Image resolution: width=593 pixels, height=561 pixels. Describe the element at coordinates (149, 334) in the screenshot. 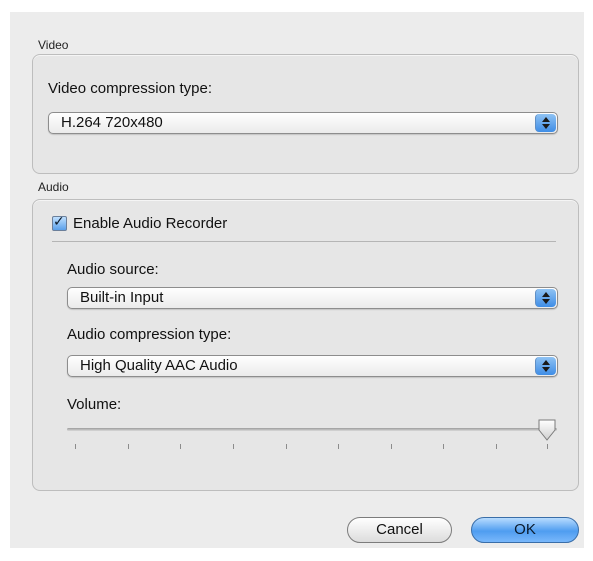

I see `audio-compression-label: Audio compression type:` at that location.